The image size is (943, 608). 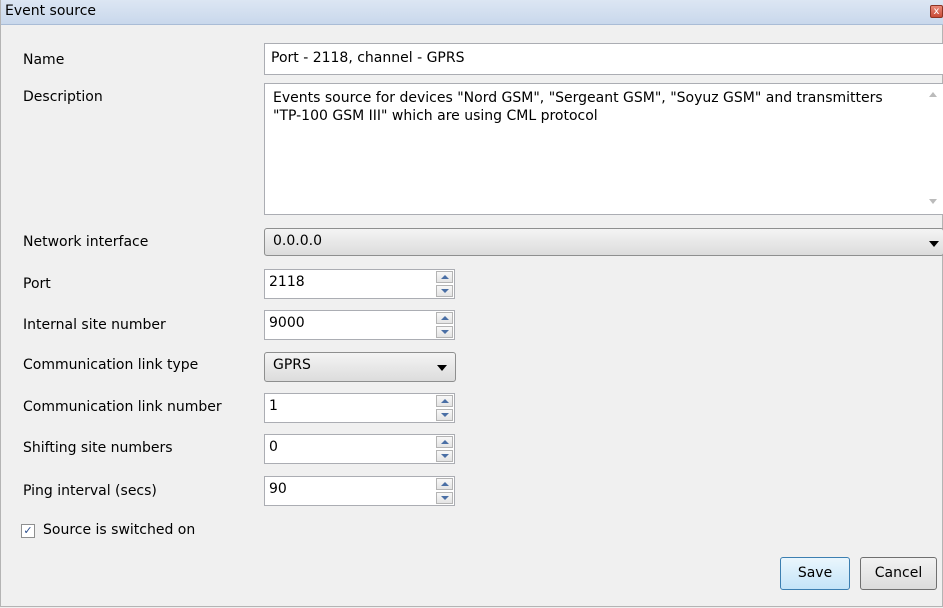 I want to click on communication-link-number-decrement-icon, so click(x=444, y=415).